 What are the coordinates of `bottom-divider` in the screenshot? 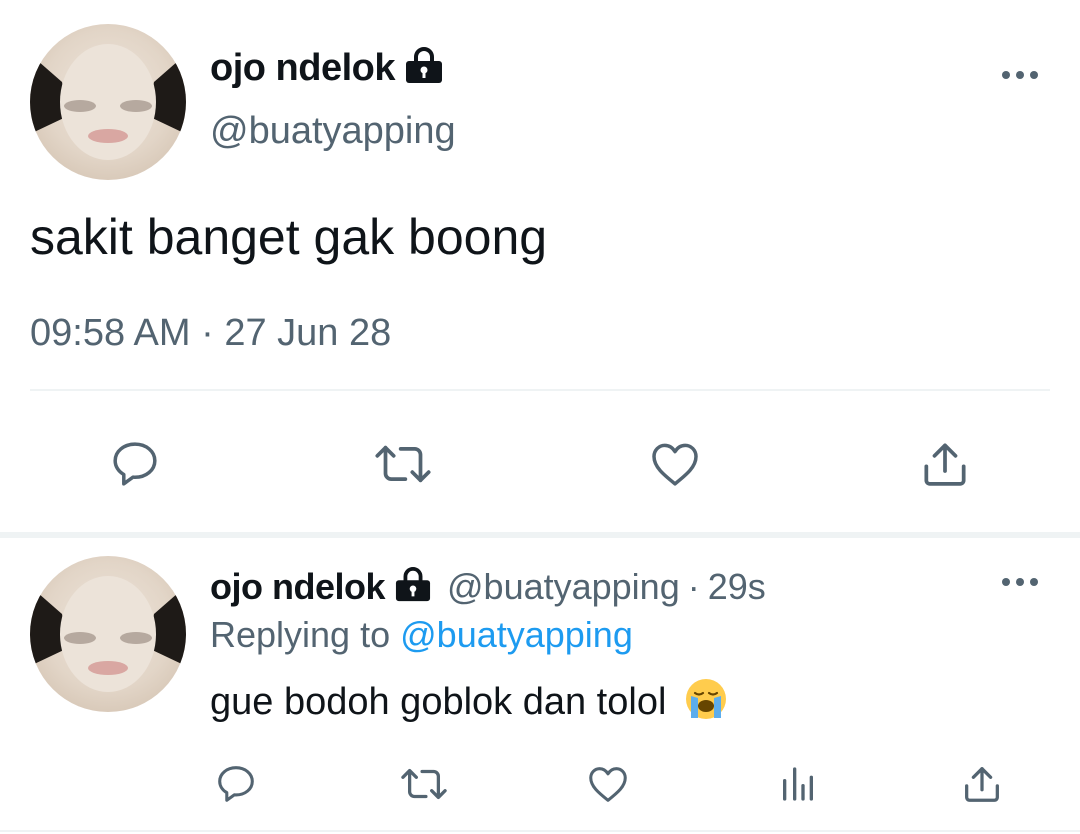 It's located at (540, 831).